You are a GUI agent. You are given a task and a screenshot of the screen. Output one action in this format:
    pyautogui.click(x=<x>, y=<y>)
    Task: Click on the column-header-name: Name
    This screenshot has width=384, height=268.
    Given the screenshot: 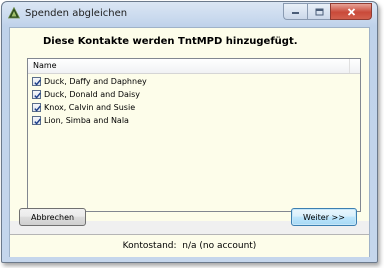 What is the action you would take?
    pyautogui.click(x=189, y=66)
    